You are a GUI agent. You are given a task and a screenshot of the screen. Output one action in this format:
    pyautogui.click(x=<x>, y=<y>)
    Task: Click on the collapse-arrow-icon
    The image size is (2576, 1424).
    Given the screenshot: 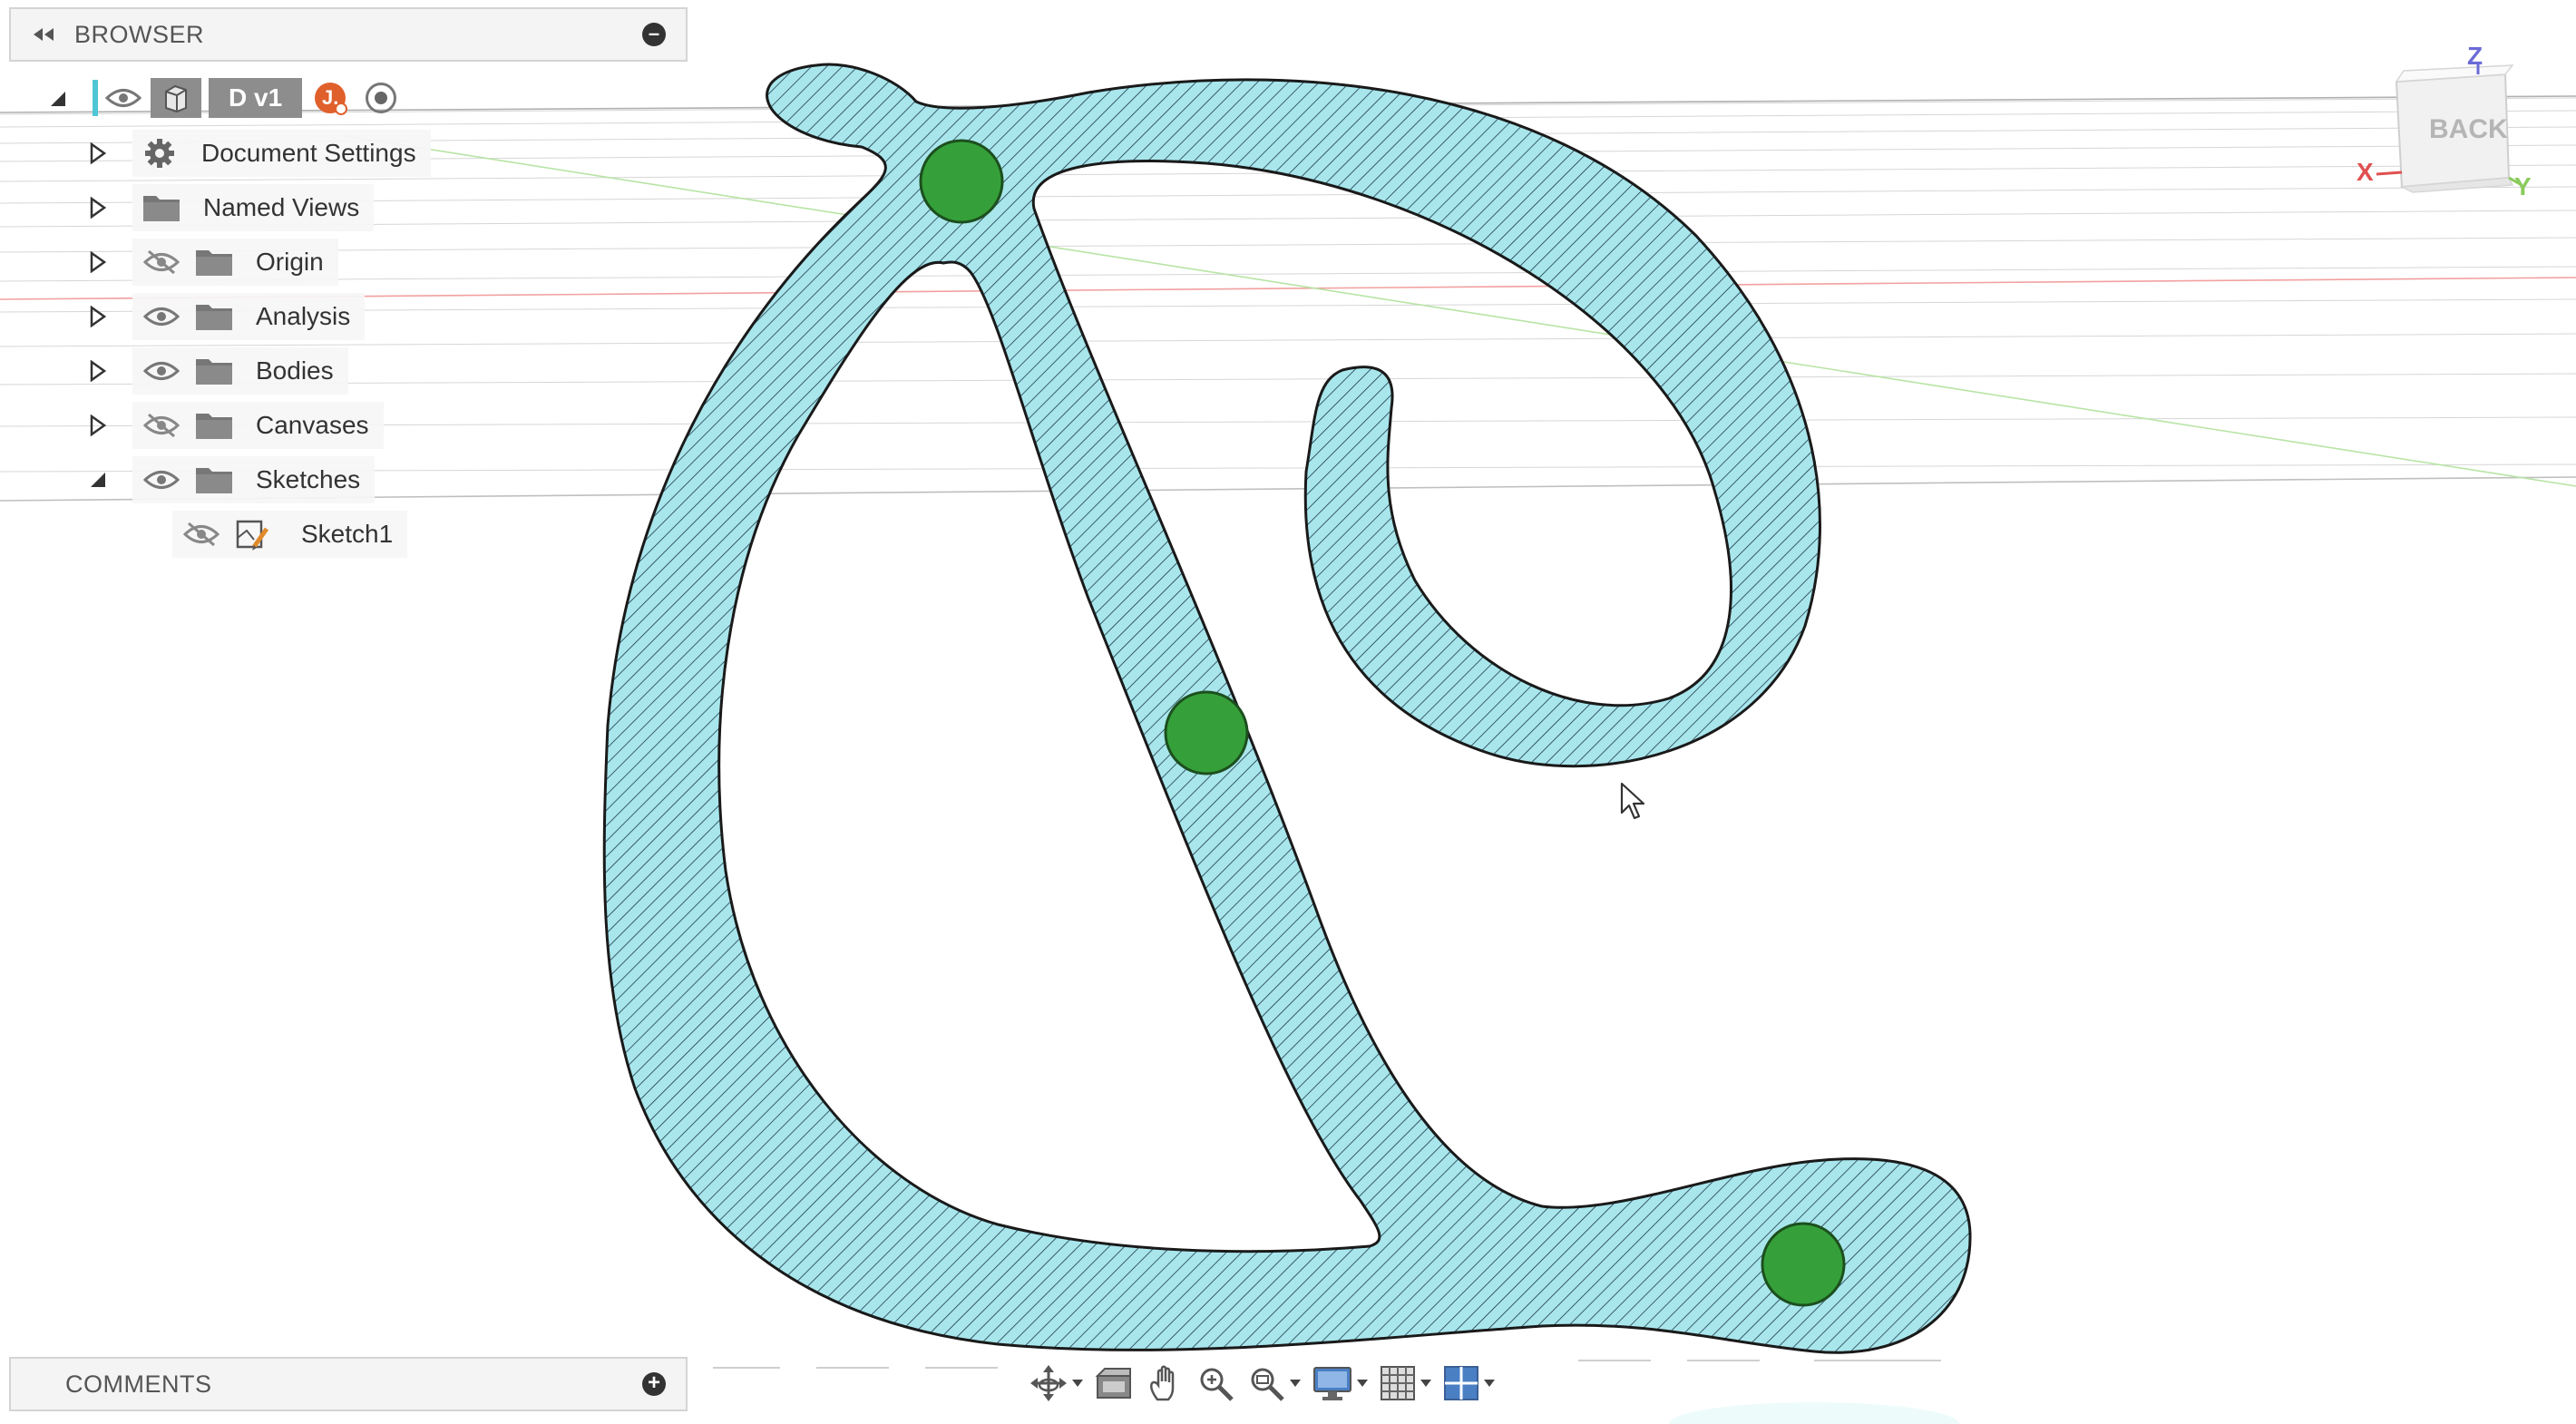 What is the action you would take?
    pyautogui.click(x=98, y=479)
    